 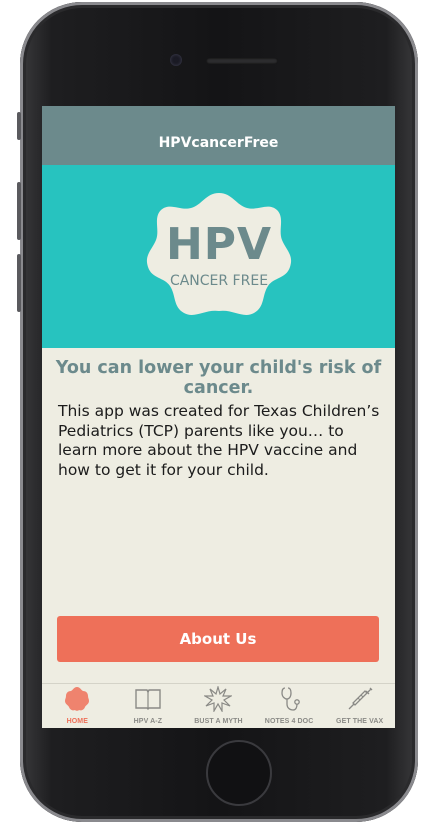 I want to click on hpv-logo: HPV CANCER FREE, so click(x=219, y=255).